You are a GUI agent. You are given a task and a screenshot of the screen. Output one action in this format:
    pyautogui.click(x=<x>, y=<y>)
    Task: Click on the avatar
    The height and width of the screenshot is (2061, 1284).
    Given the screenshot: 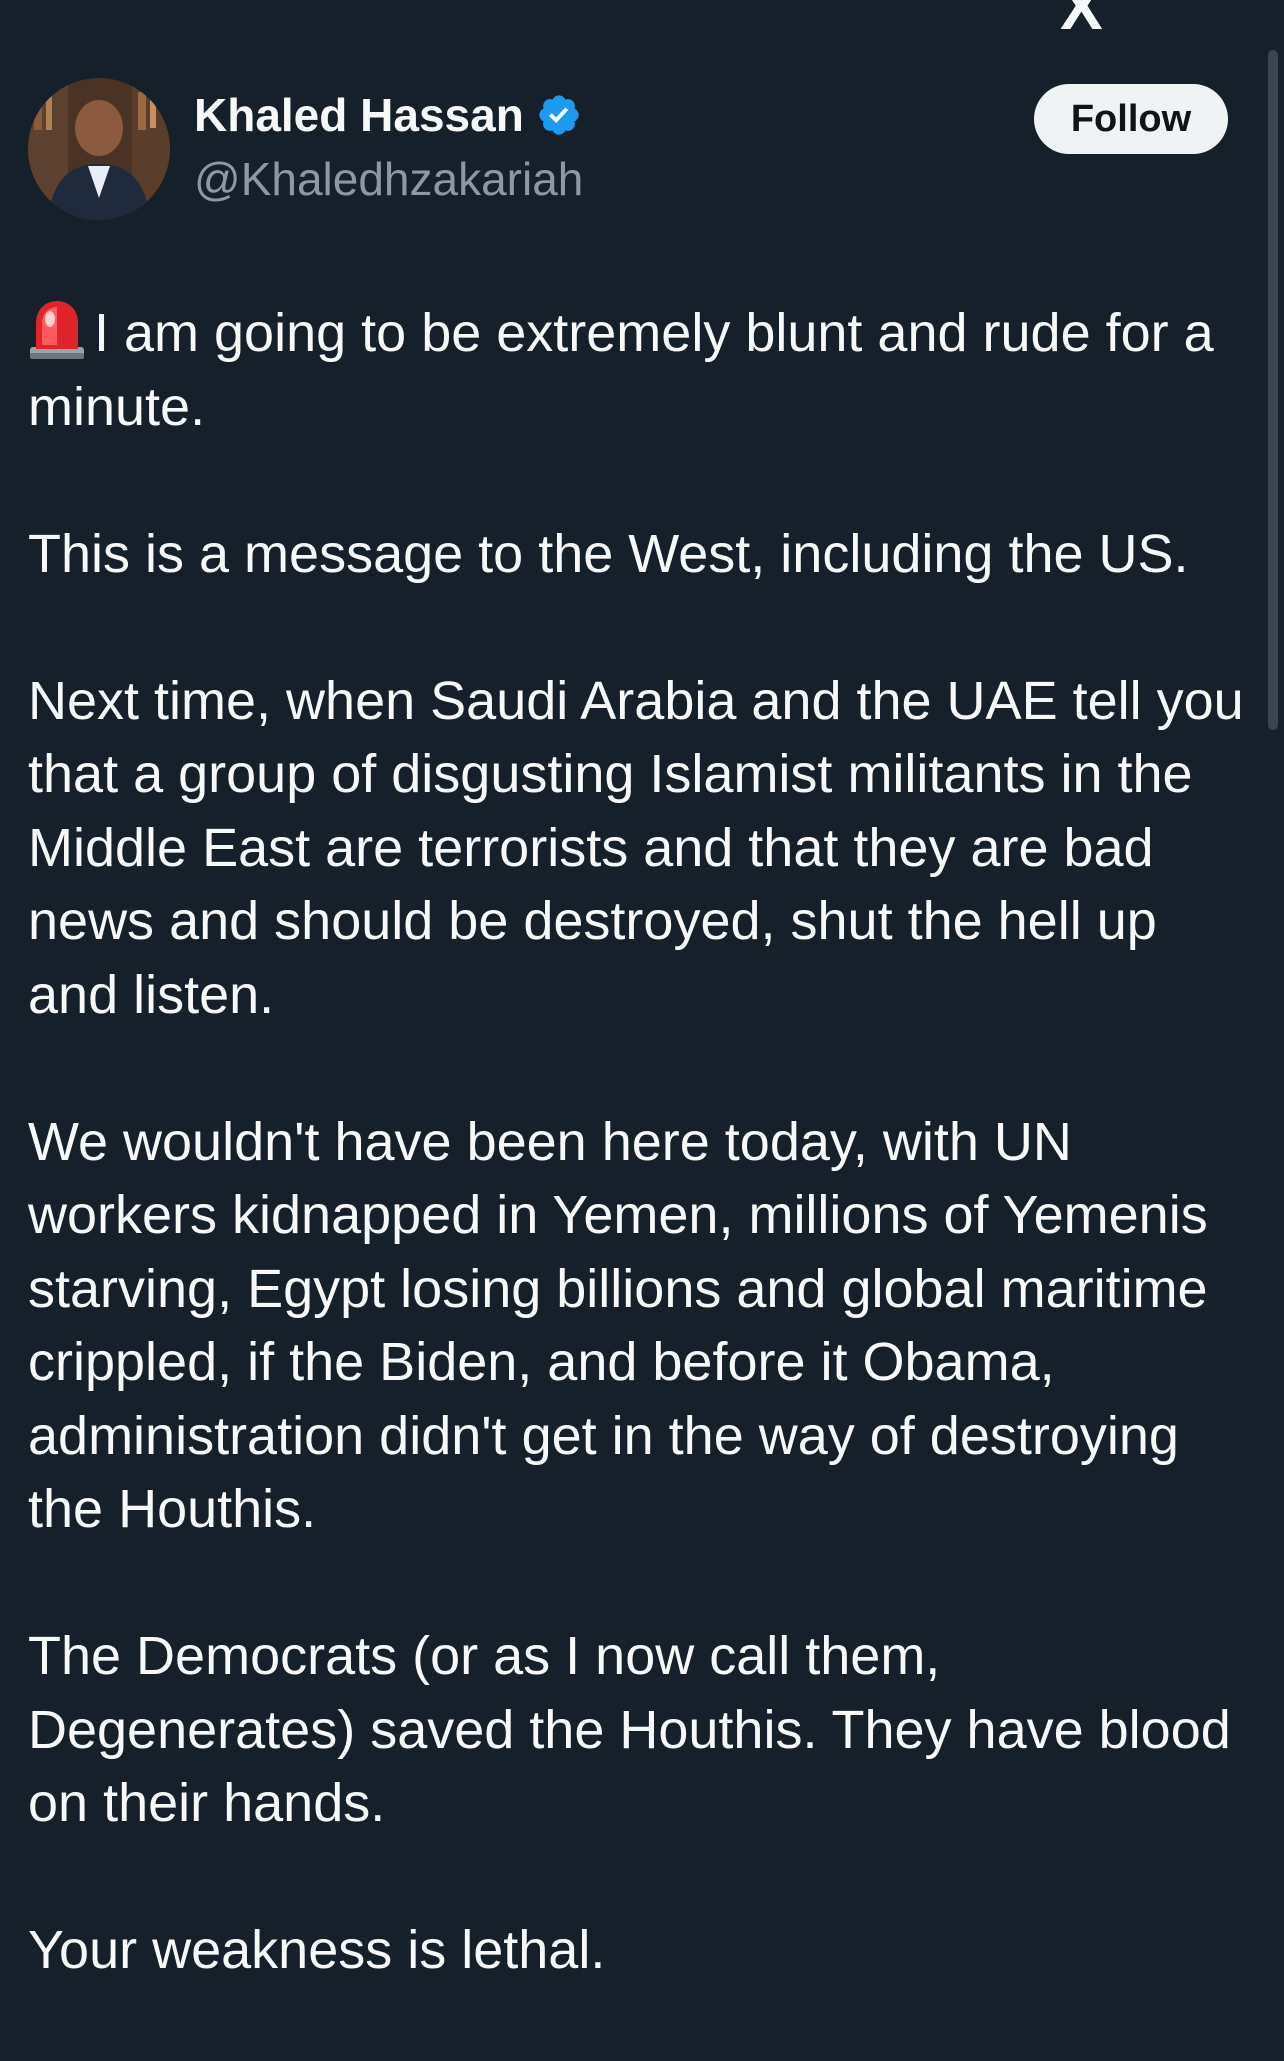 What is the action you would take?
    pyautogui.click(x=99, y=149)
    